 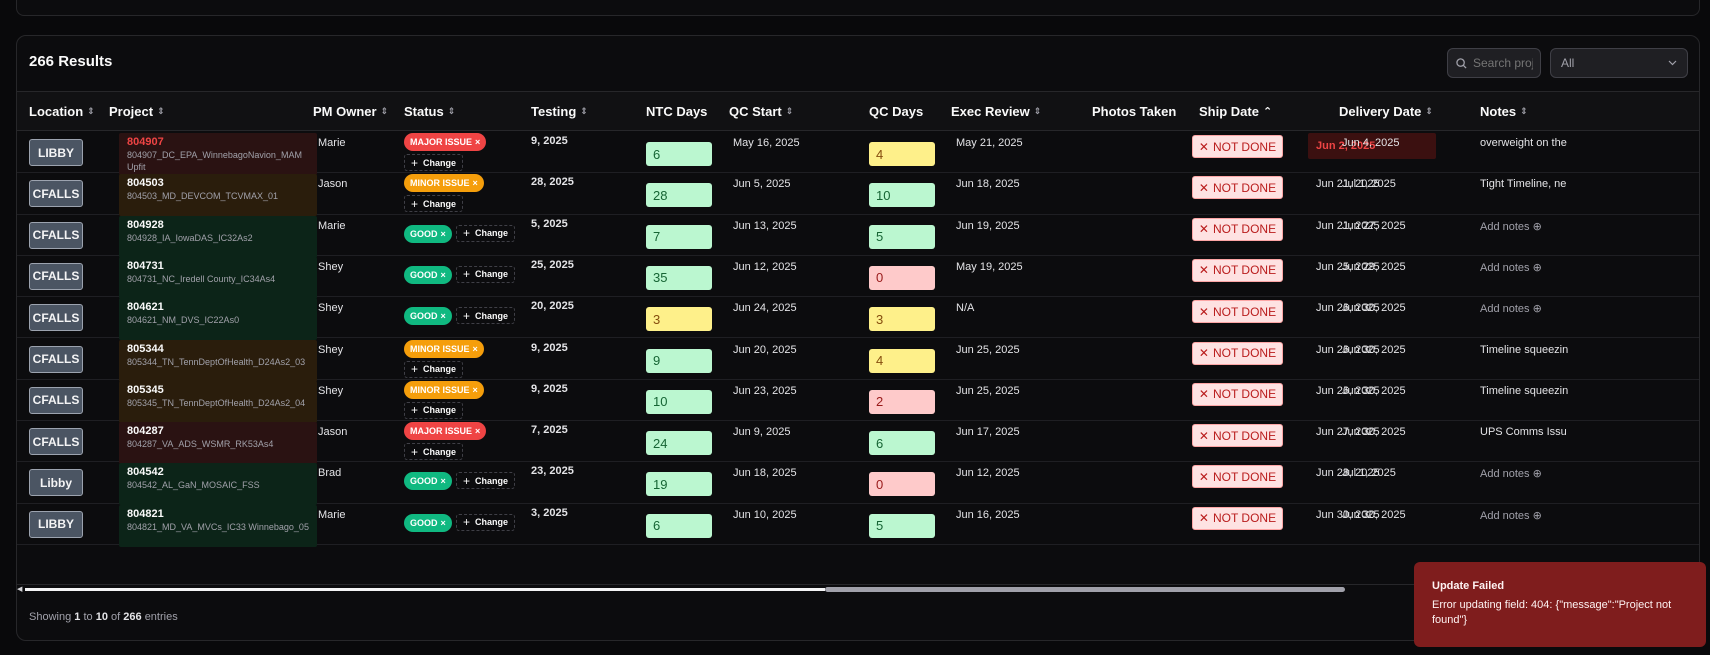 What do you see at coordinates (679, 401) in the screenshot?
I see `ntc-days-cell: 10` at bounding box center [679, 401].